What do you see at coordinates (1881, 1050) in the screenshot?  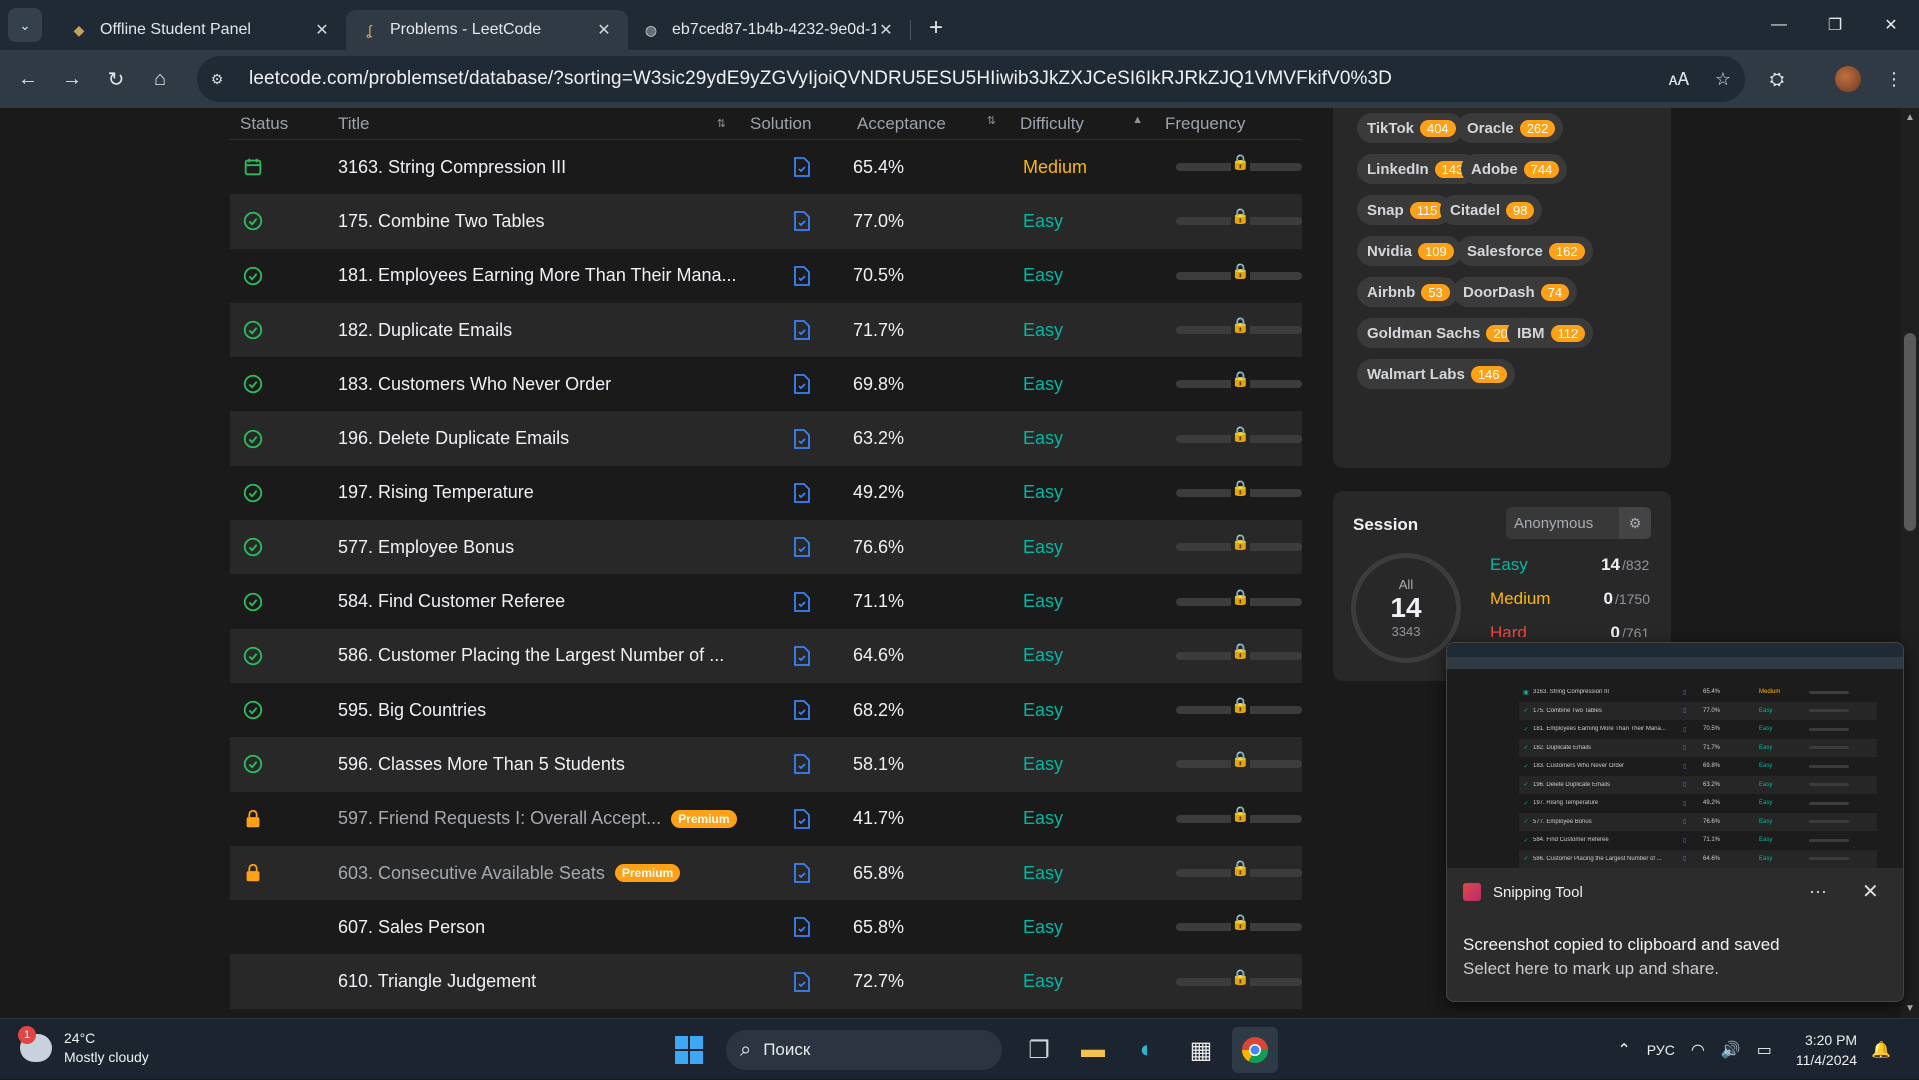 I see `notification-bell-icon: 🔔` at bounding box center [1881, 1050].